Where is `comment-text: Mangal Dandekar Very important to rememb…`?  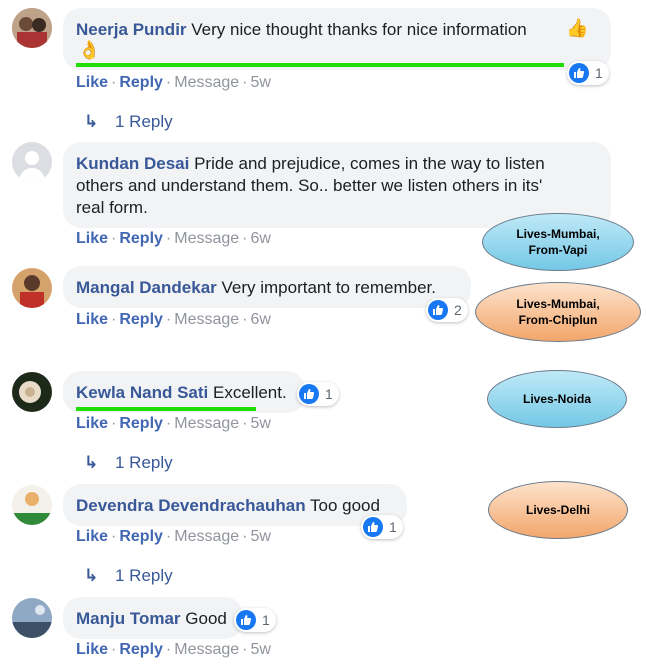 comment-text: Mangal Dandekar Very important to rememb… is located at coordinates (256, 288).